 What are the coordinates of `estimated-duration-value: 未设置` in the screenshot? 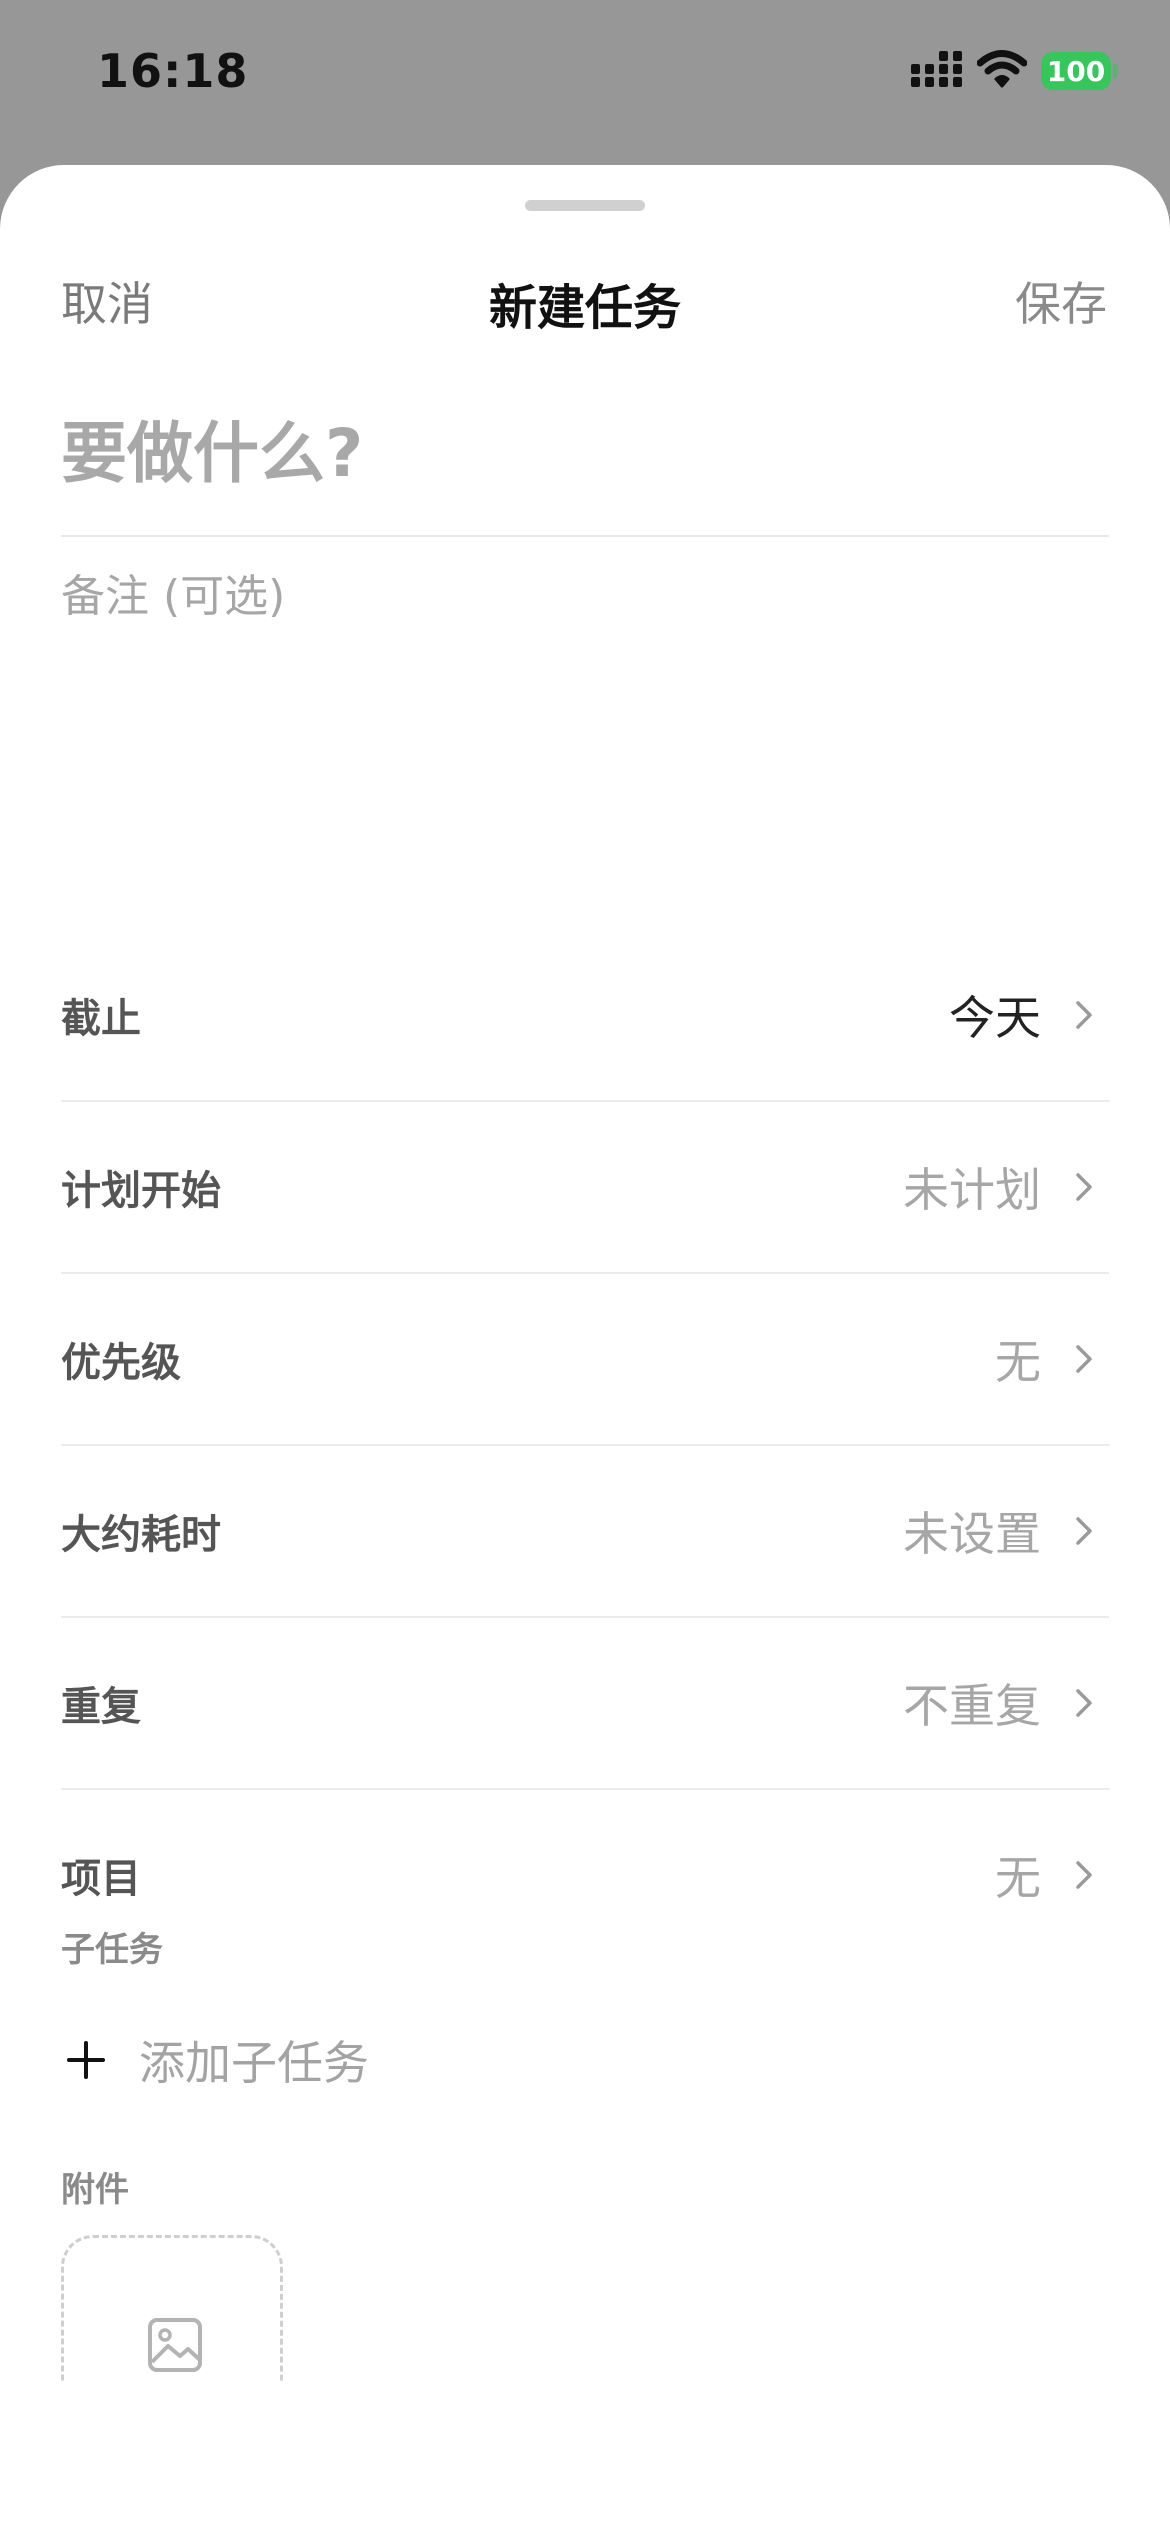 It's located at (972, 1534).